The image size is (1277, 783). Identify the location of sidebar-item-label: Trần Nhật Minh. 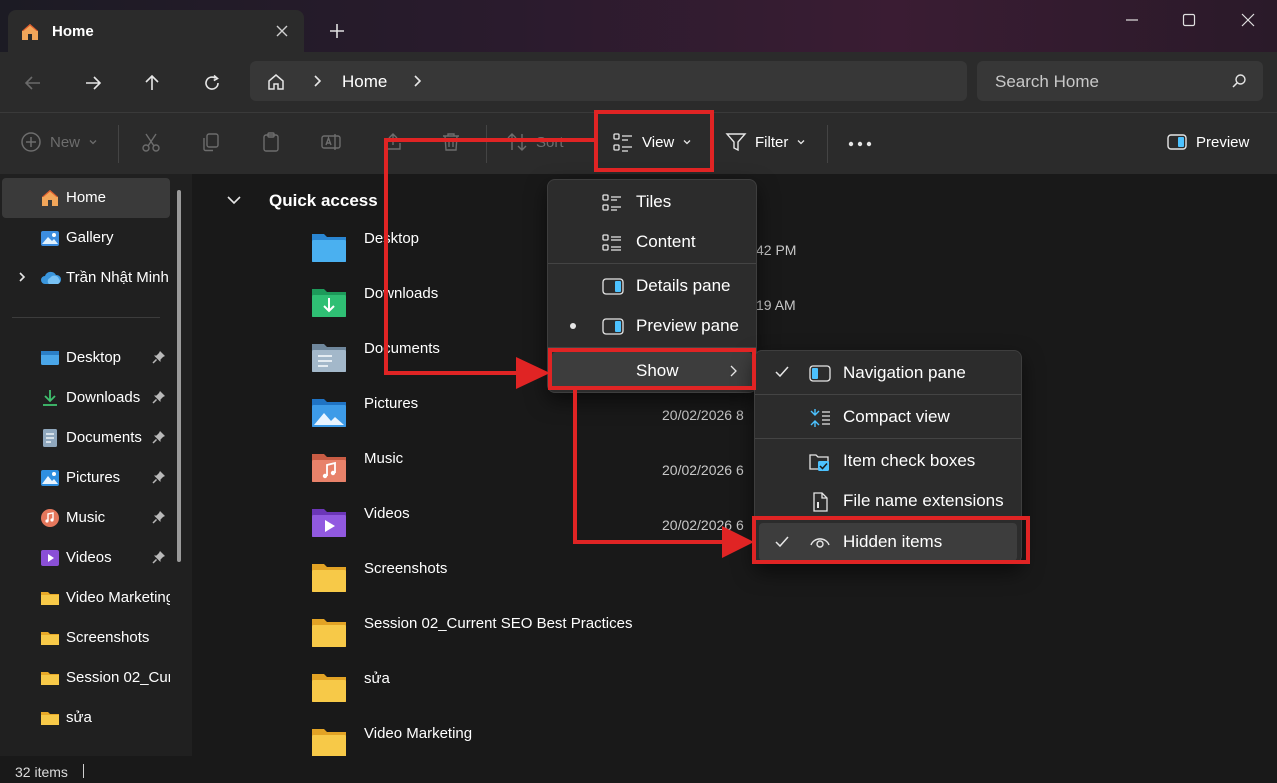
(117, 277).